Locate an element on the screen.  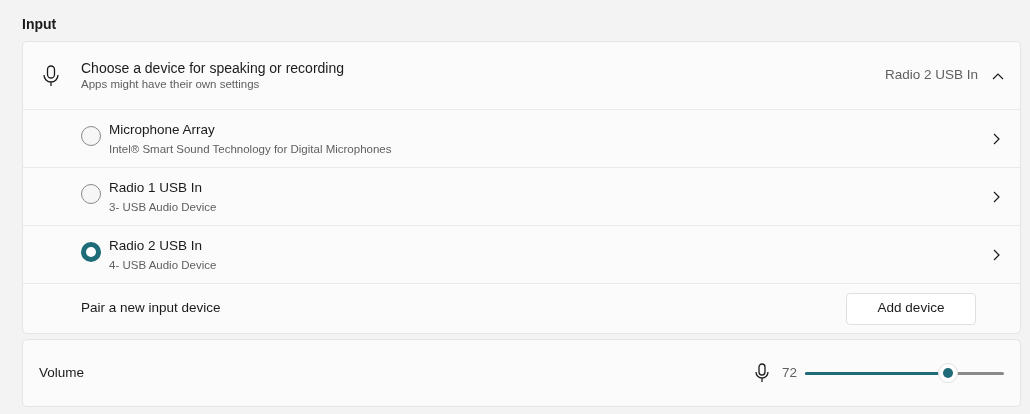
current-device: Radio 2 USB In is located at coordinates (931, 75).